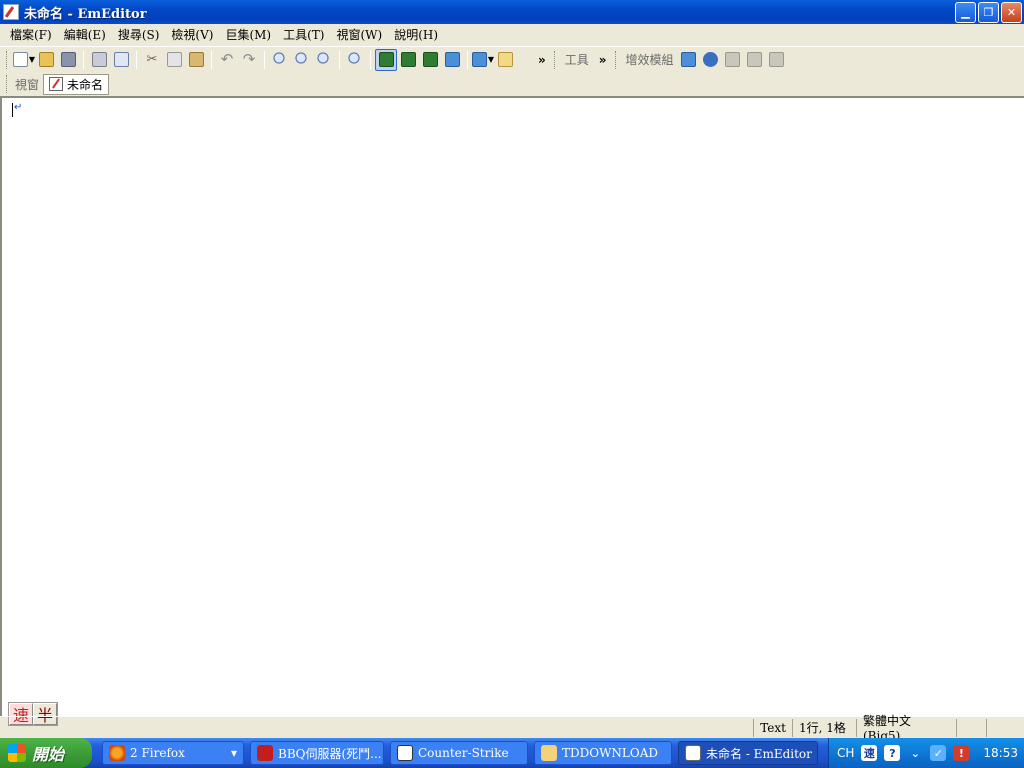 The width and height of the screenshot is (1024, 768). I want to click on window-tab-bar: 視窗 未命名, so click(512, 84).